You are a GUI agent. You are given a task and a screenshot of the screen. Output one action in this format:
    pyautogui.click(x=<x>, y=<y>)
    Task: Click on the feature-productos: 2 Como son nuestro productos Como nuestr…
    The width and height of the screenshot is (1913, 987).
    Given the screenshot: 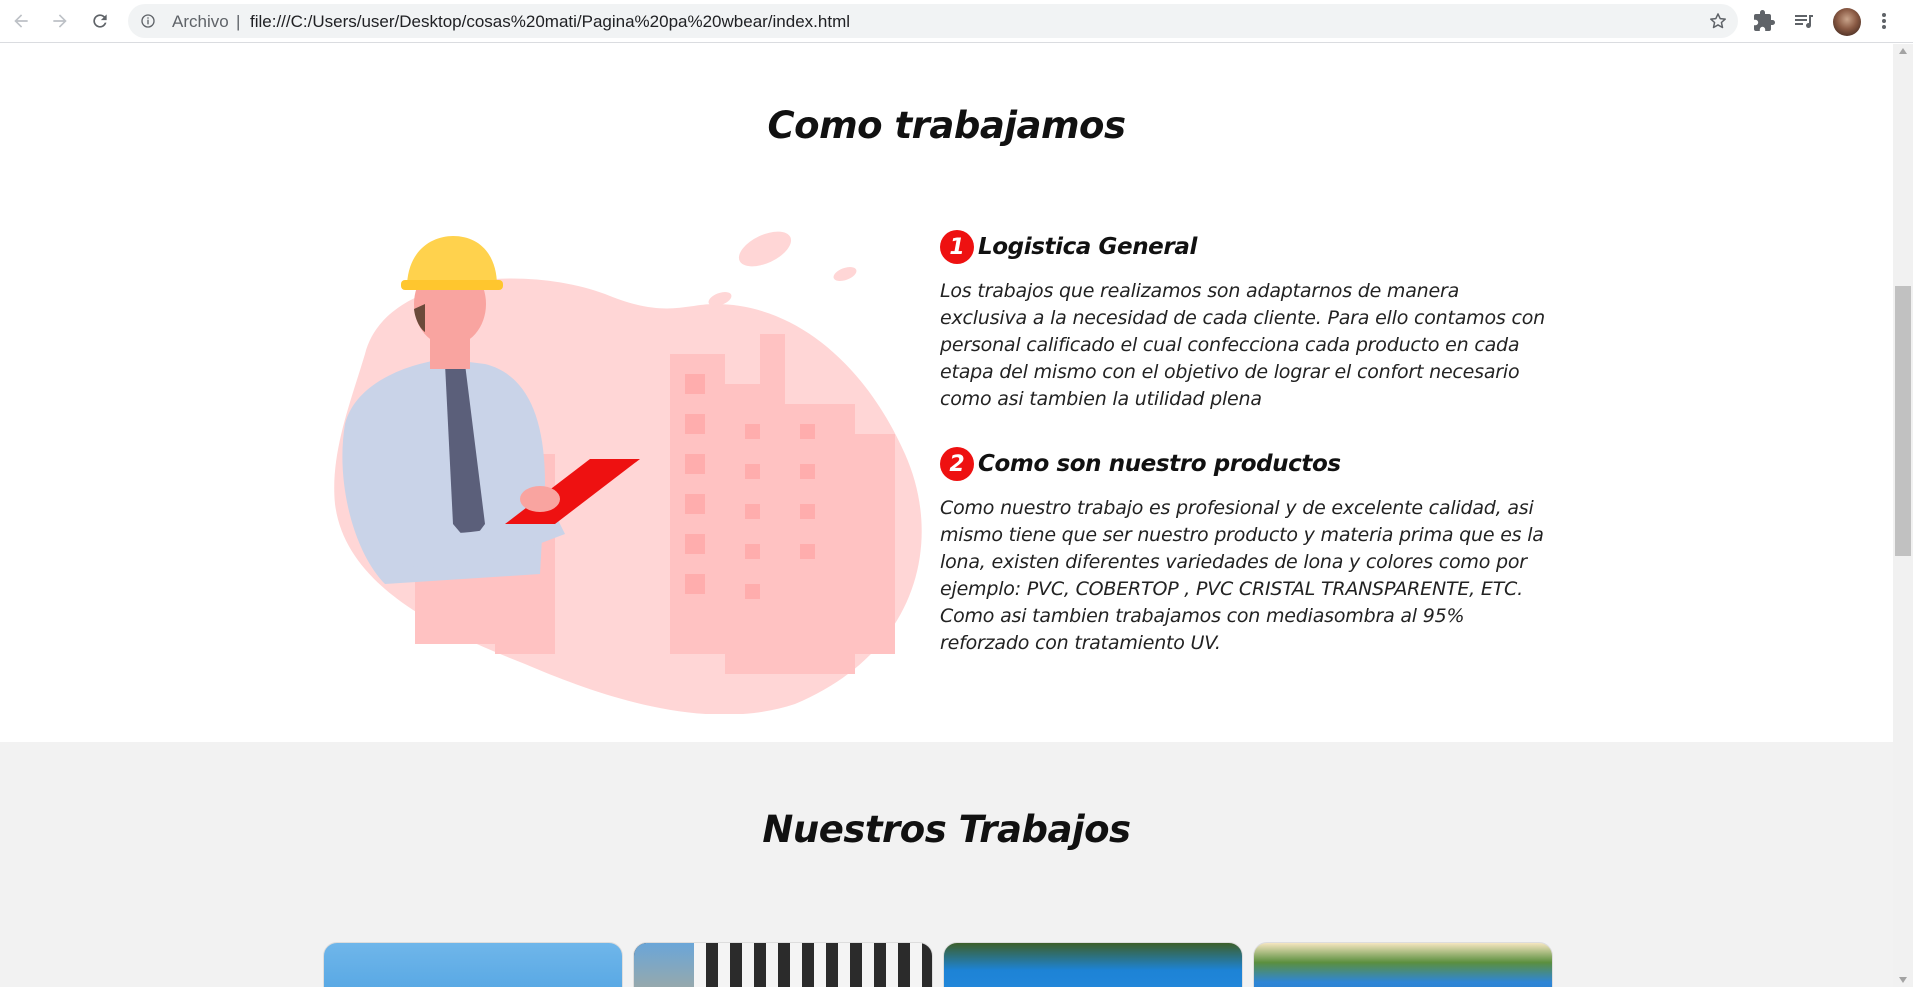 What is the action you would take?
    pyautogui.click(x=1245, y=551)
    